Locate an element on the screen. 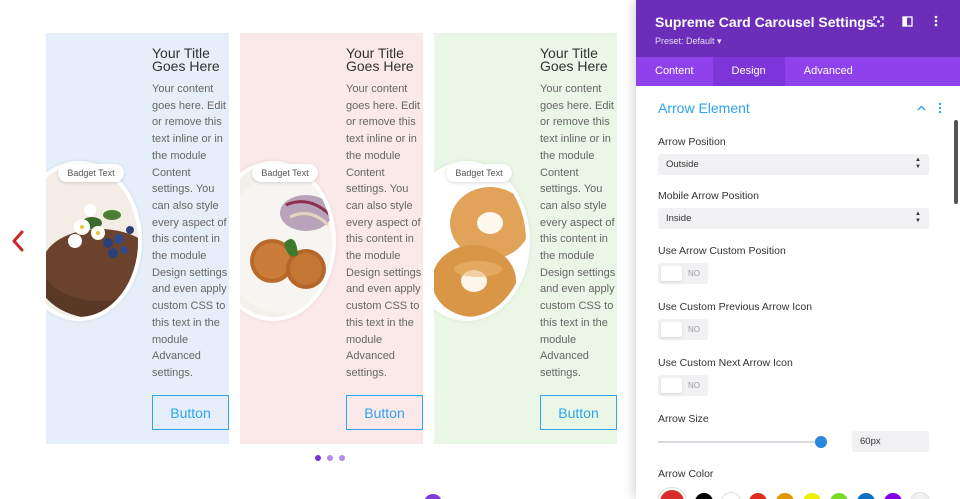 This screenshot has width=960, height=499. range-track is located at coordinates (742, 442).